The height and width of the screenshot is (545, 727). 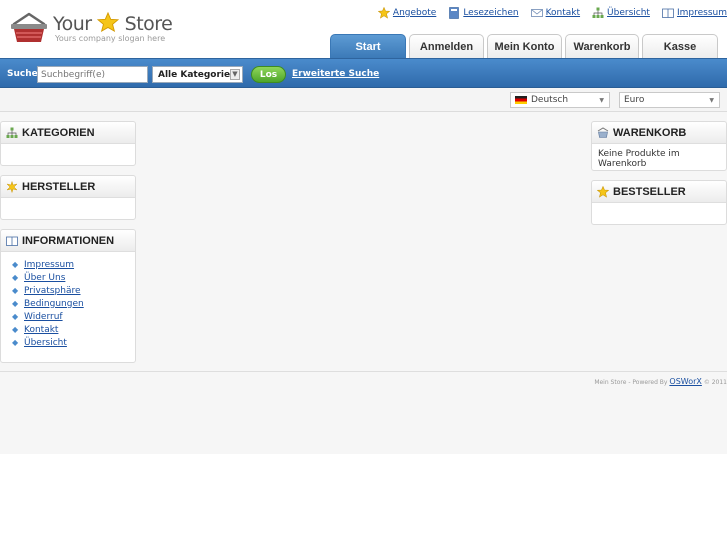 I want to click on categories-box: KATEGORIEN, so click(x=68, y=143).